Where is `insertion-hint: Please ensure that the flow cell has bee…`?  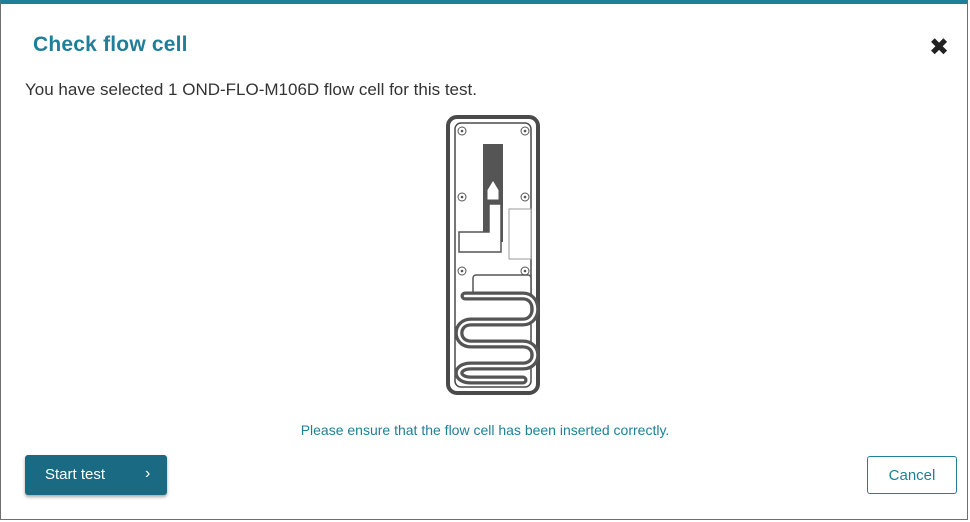
insertion-hint: Please ensure that the flow cell has bee… is located at coordinates (485, 430).